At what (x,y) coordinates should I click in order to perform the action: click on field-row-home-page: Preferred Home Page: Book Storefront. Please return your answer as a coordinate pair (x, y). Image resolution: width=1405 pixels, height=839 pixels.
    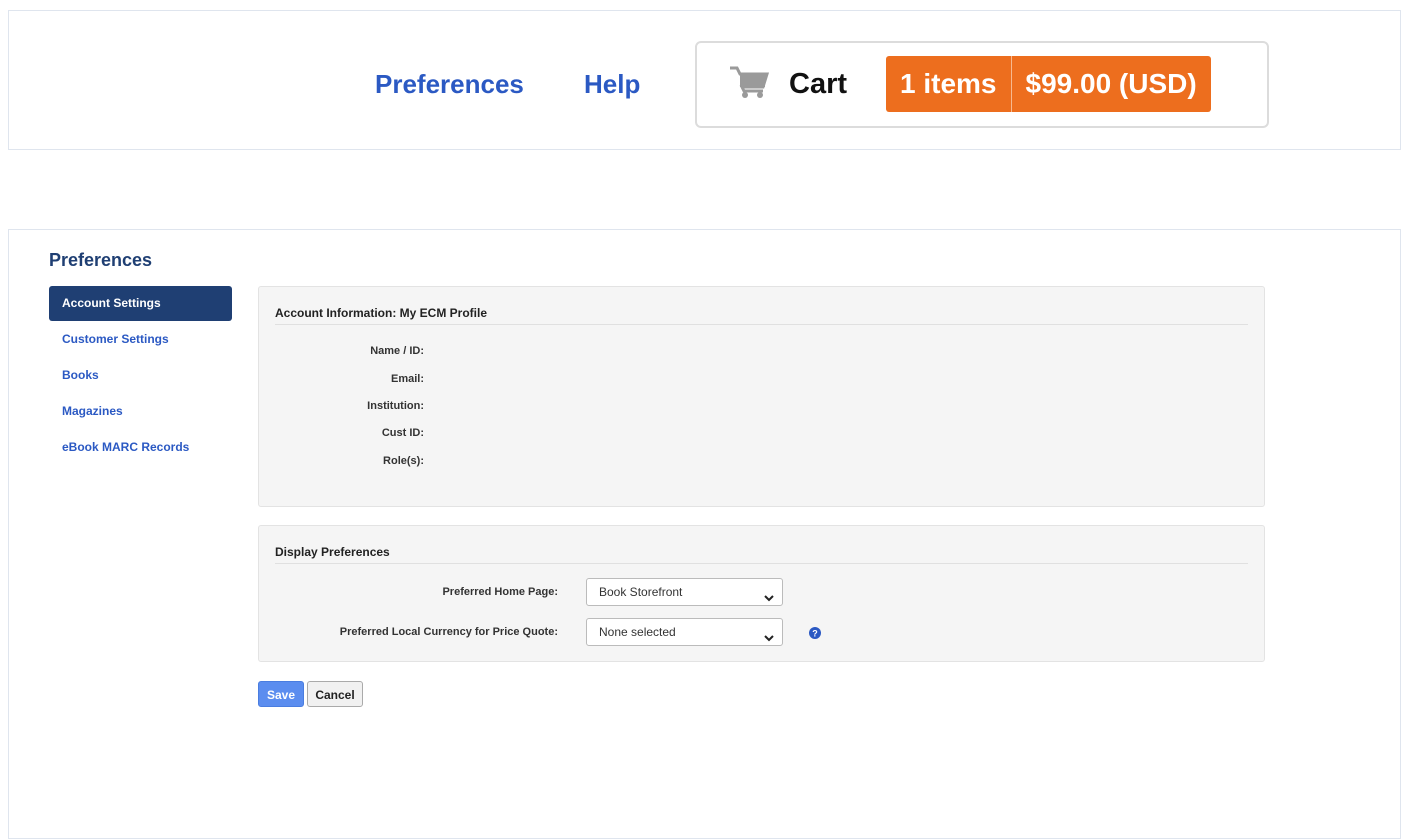
    Looking at the image, I should click on (761, 592).